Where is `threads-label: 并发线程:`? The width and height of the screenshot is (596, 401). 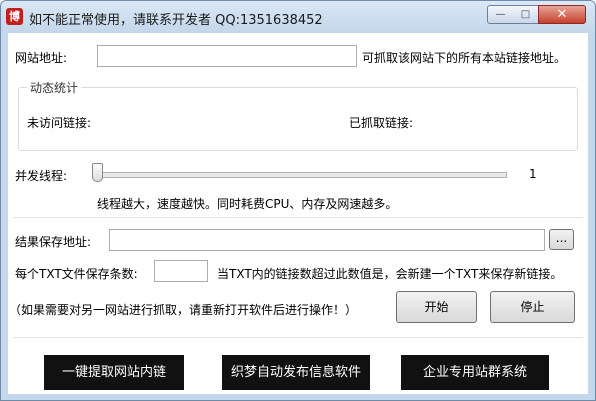 threads-label: 并发线程: is located at coordinates (41, 176).